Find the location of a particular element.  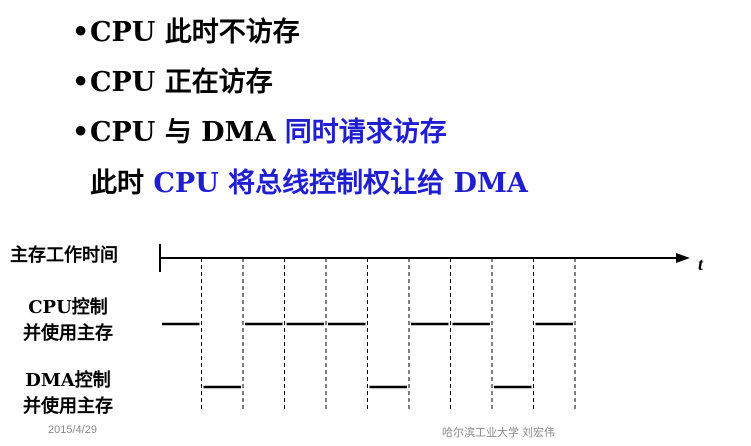

time-axis-t-label: t is located at coordinates (701, 264).